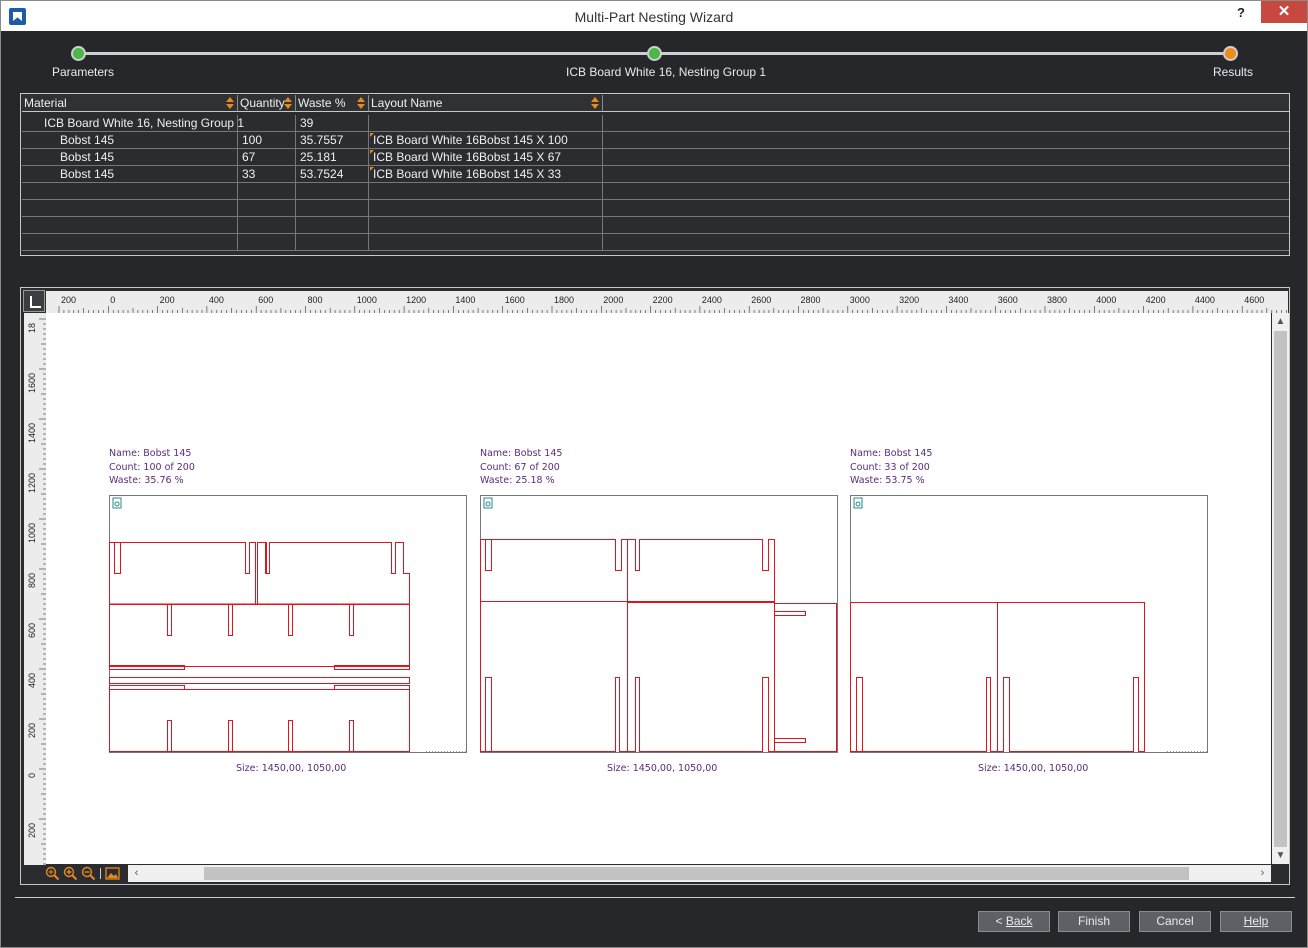  Describe the element at coordinates (1262, 873) in the screenshot. I see `scroll-right-icon: ›` at that location.